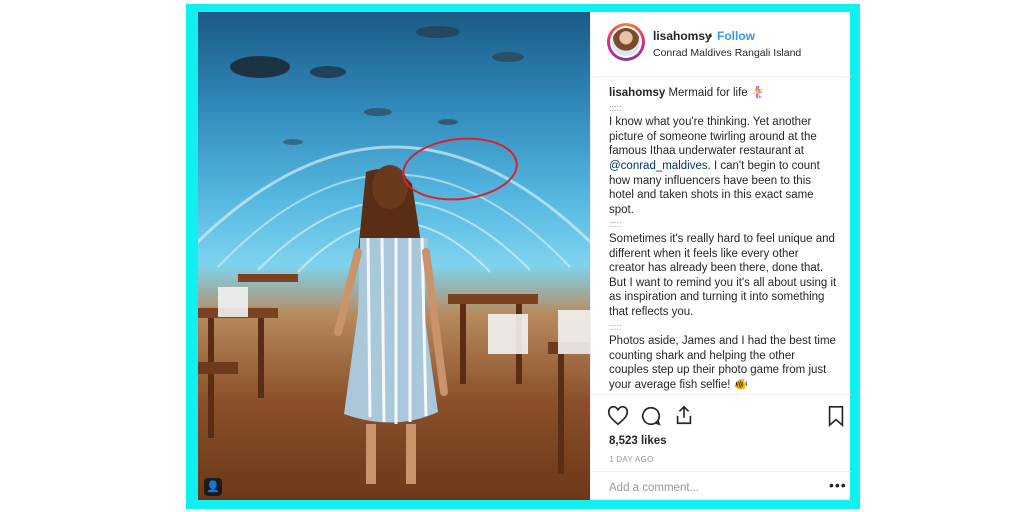 The width and height of the screenshot is (1024, 512). What do you see at coordinates (836, 416) in the screenshot?
I see `bookmark-icon` at bounding box center [836, 416].